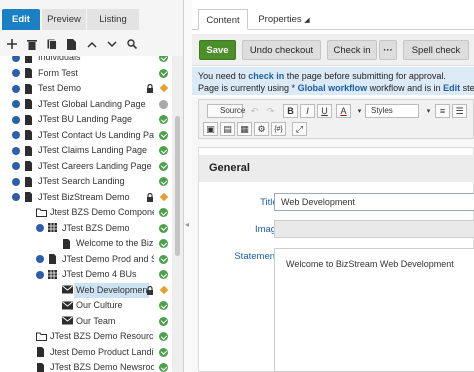 This screenshot has width=474, height=372. I want to click on tree-node-label: Form Test, so click(58, 72).